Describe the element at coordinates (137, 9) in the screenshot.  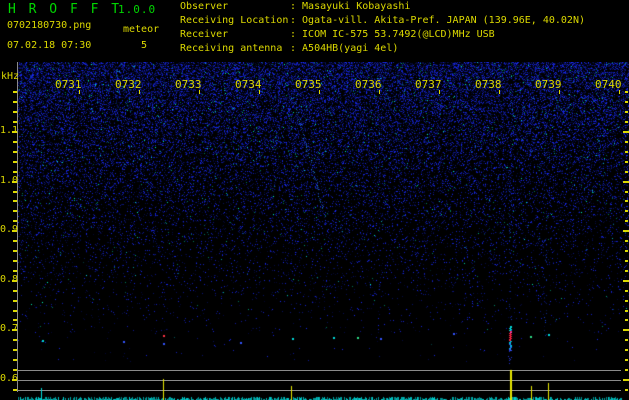
I see `app-version: 1.0.0` at that location.